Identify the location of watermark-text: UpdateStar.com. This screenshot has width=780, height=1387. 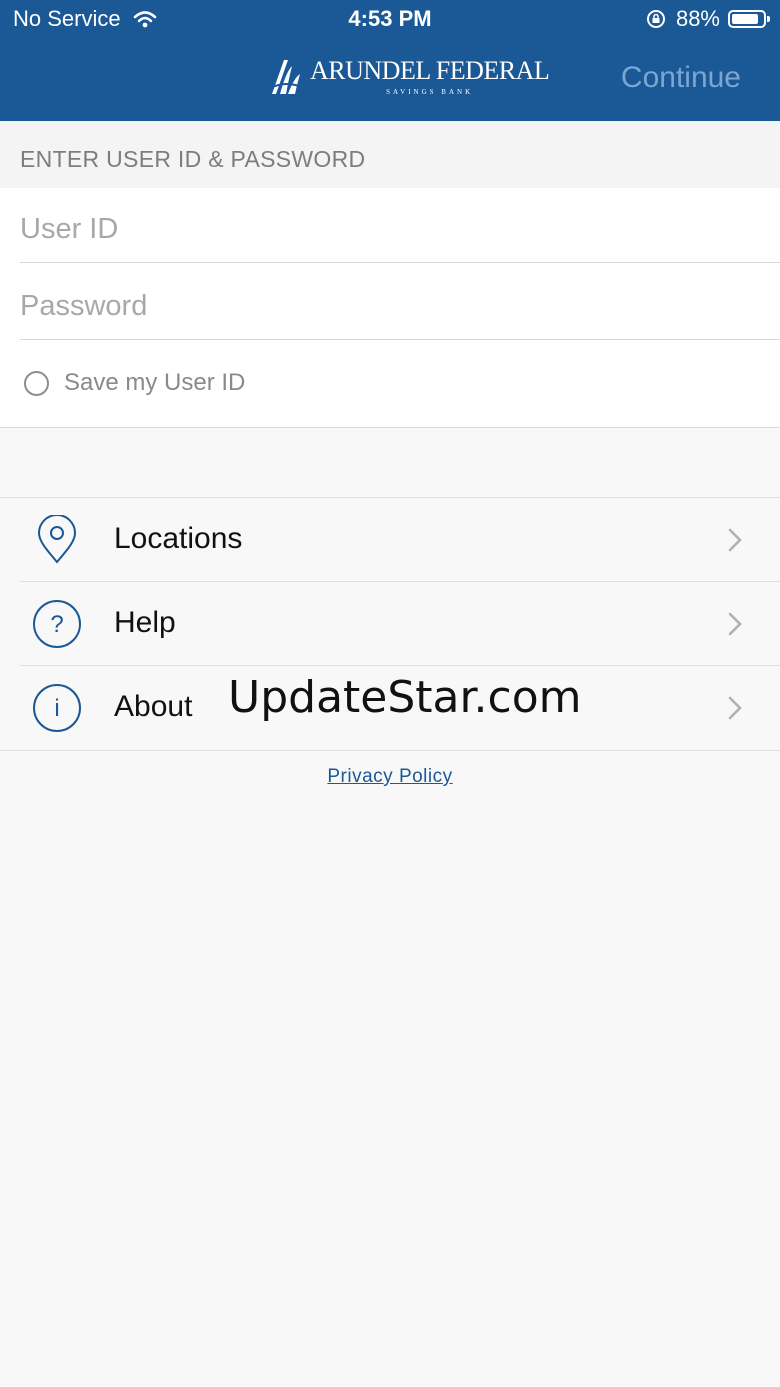
(405, 697).